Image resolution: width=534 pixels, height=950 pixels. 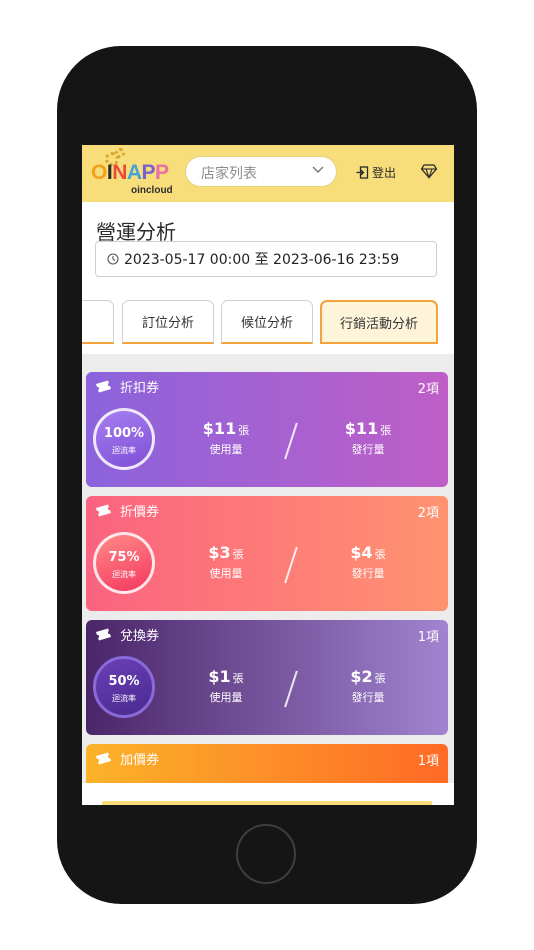 What do you see at coordinates (219, 552) in the screenshot?
I see `usage-value: $3` at bounding box center [219, 552].